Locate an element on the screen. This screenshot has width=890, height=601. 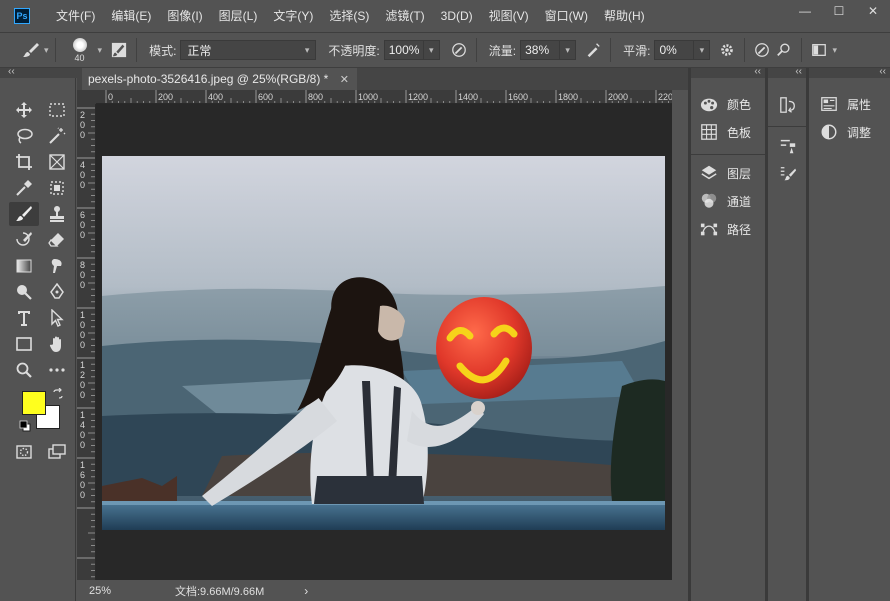
brush-settings-icon is located at coordinates (119, 50).